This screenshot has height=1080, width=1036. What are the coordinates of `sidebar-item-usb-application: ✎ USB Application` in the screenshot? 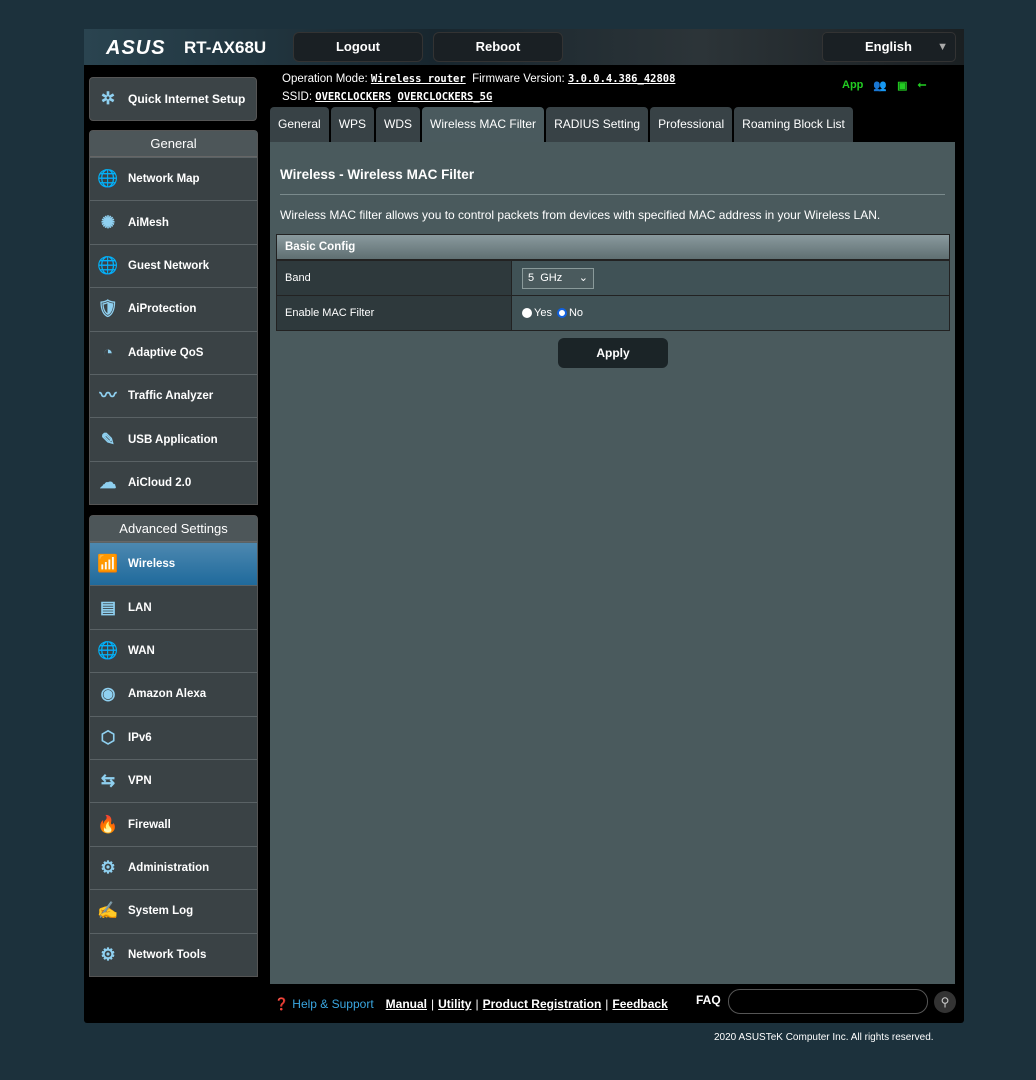 It's located at (173, 439).